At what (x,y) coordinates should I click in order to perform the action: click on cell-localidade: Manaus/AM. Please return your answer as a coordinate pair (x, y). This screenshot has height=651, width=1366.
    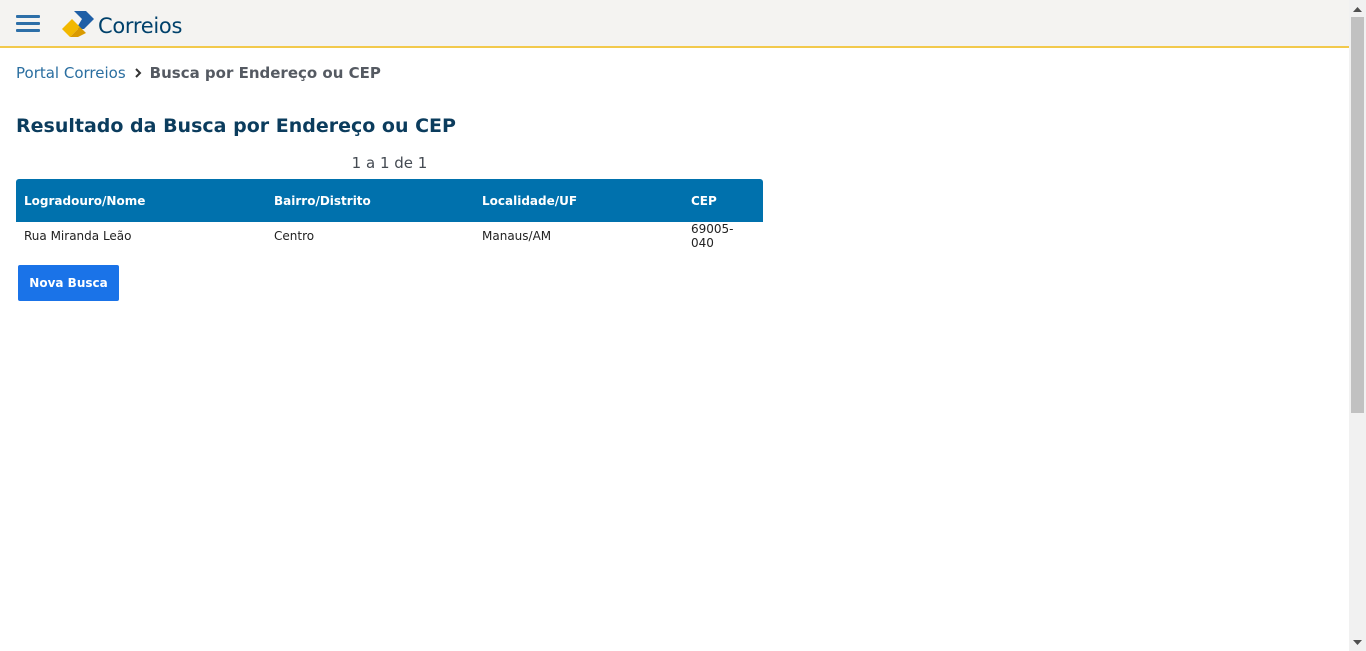
    Looking at the image, I should click on (517, 236).